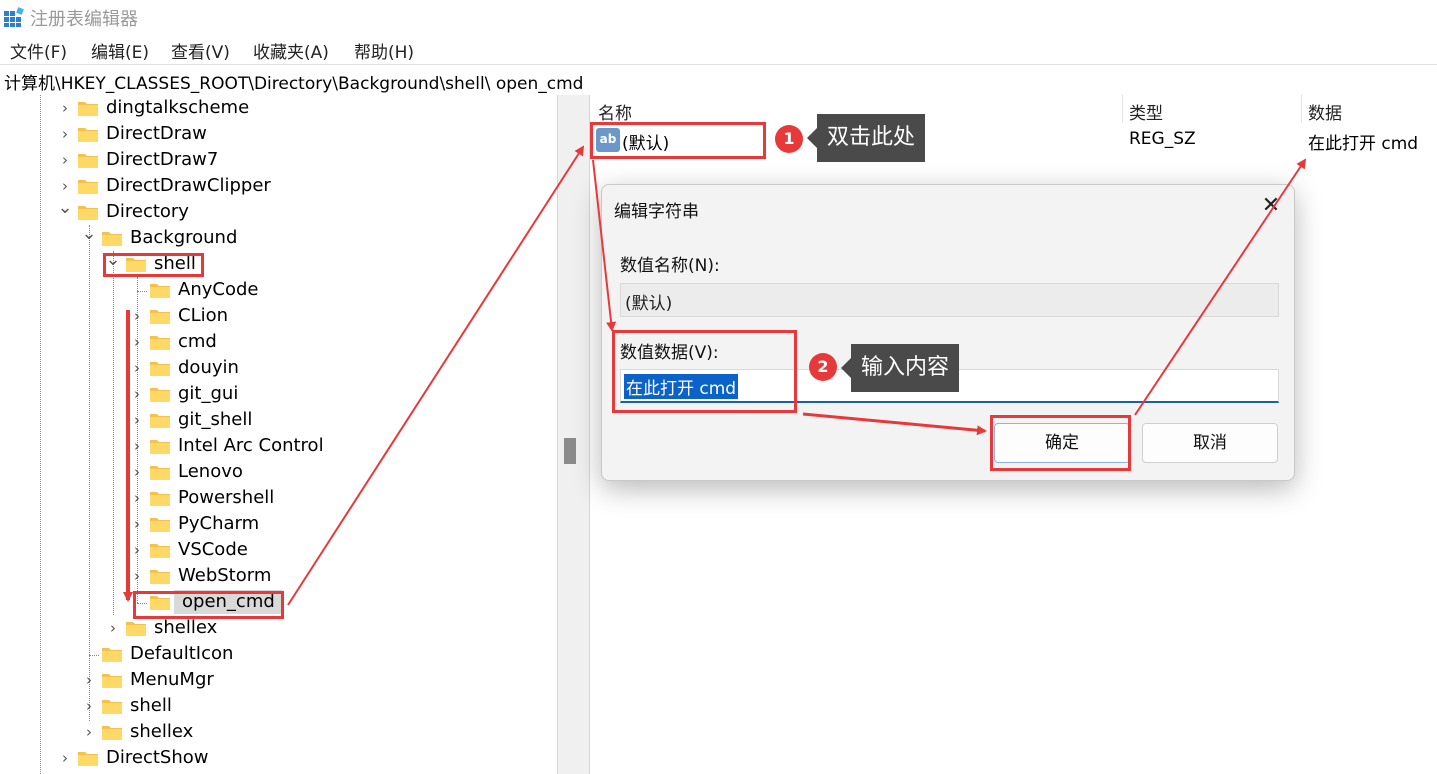 The height and width of the screenshot is (774, 1437). What do you see at coordinates (291, 50) in the screenshot?
I see `menu-favorites: 收藏夹(A)` at bounding box center [291, 50].